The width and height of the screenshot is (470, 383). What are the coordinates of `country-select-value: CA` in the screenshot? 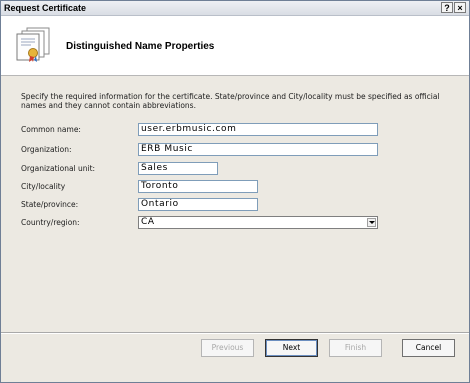 It's located at (148, 222).